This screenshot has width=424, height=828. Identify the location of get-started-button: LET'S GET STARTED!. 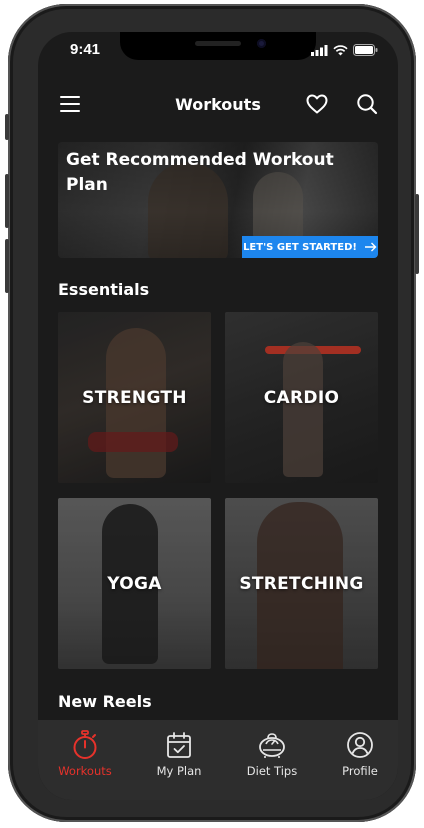
(310, 247).